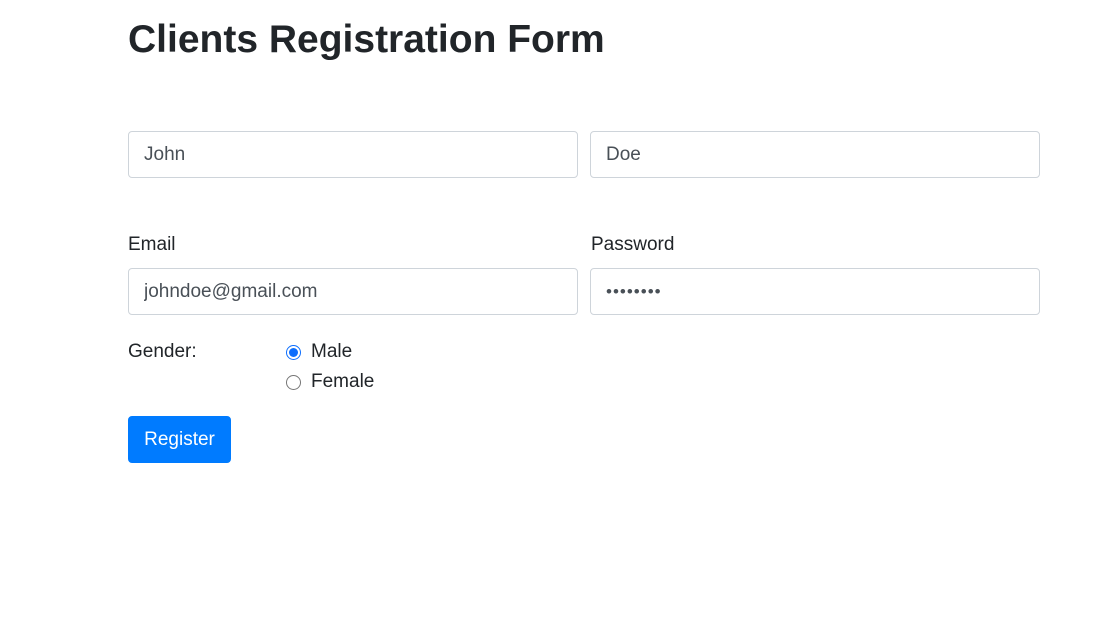  I want to click on gender-option-female: Female, so click(329, 382).